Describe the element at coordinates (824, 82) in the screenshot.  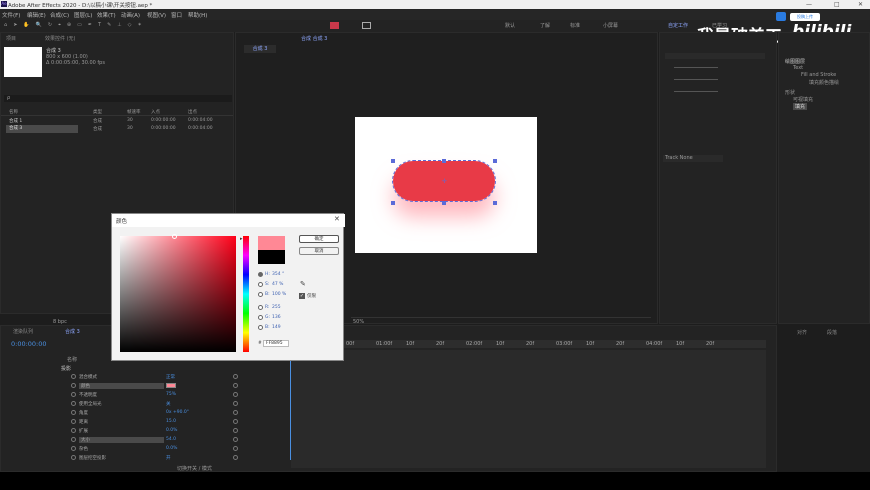
I see `tree-item: 填充颜色描绘` at that location.